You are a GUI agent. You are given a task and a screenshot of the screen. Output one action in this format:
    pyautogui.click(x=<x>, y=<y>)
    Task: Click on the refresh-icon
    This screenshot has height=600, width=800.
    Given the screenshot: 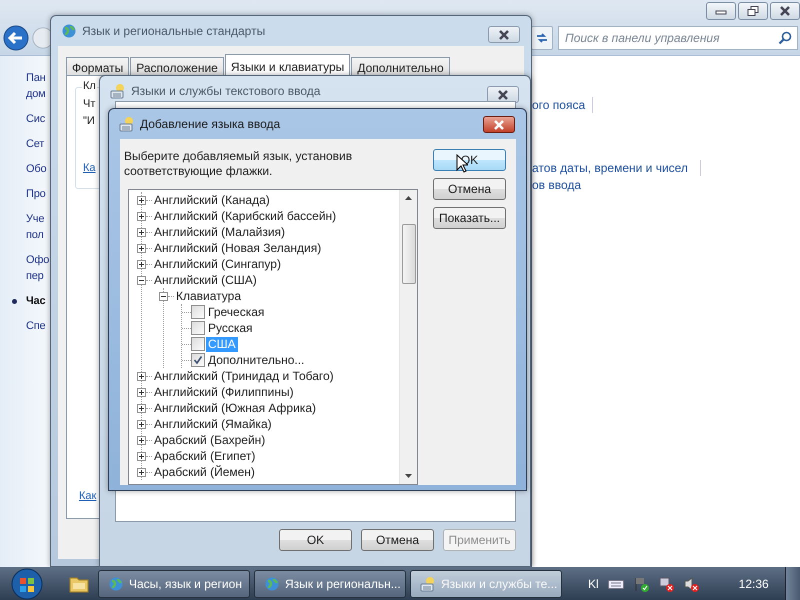 What is the action you would take?
    pyautogui.click(x=542, y=38)
    